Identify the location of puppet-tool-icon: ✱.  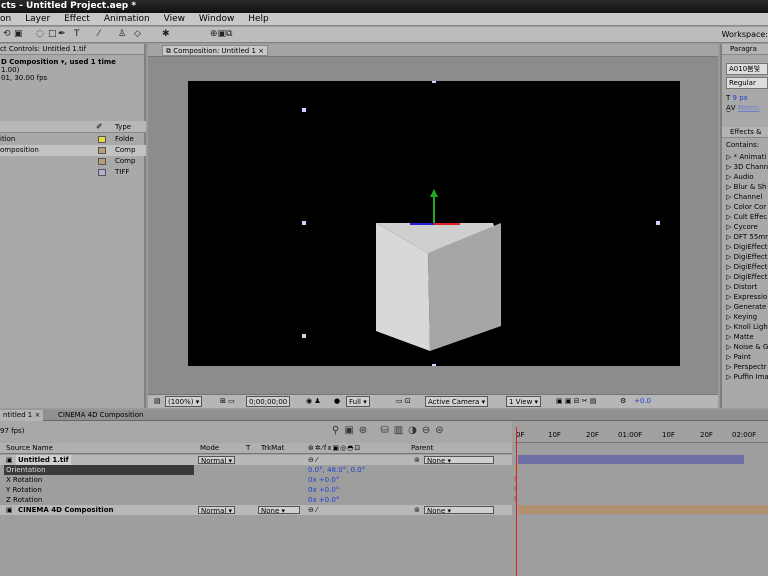
(166, 34).